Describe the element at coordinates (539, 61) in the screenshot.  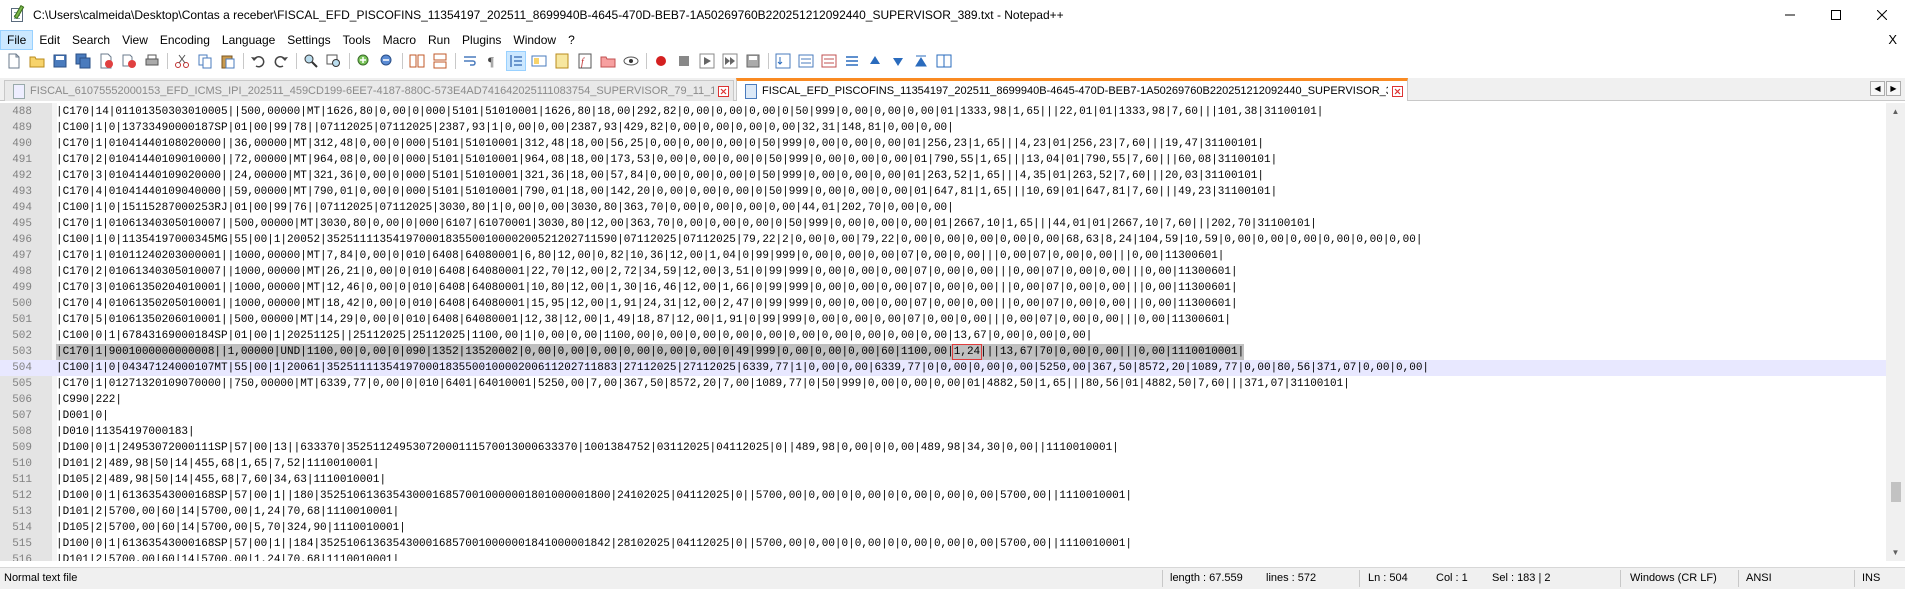
I see `udl-button` at that location.